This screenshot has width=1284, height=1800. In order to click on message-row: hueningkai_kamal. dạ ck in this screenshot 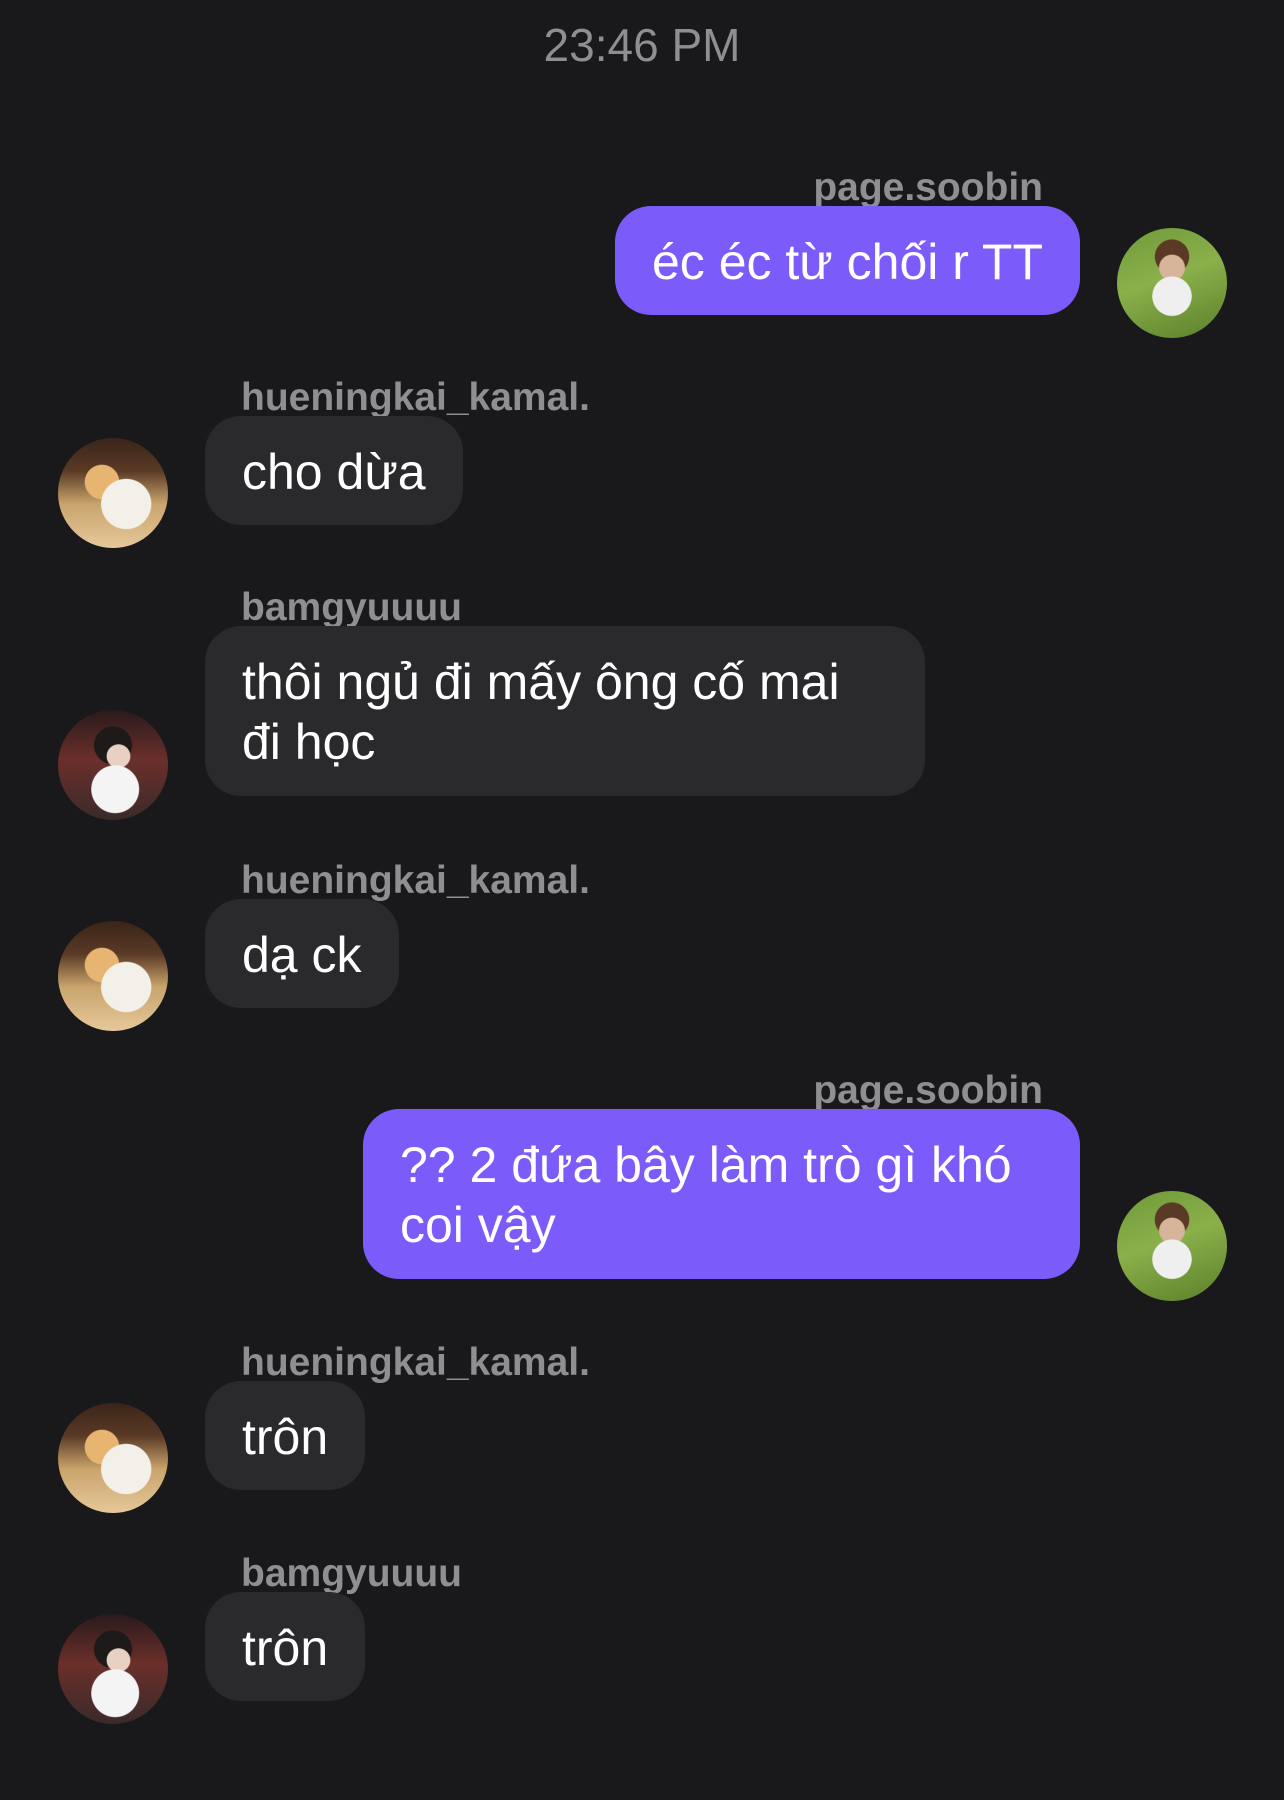, I will do `click(642, 945)`.